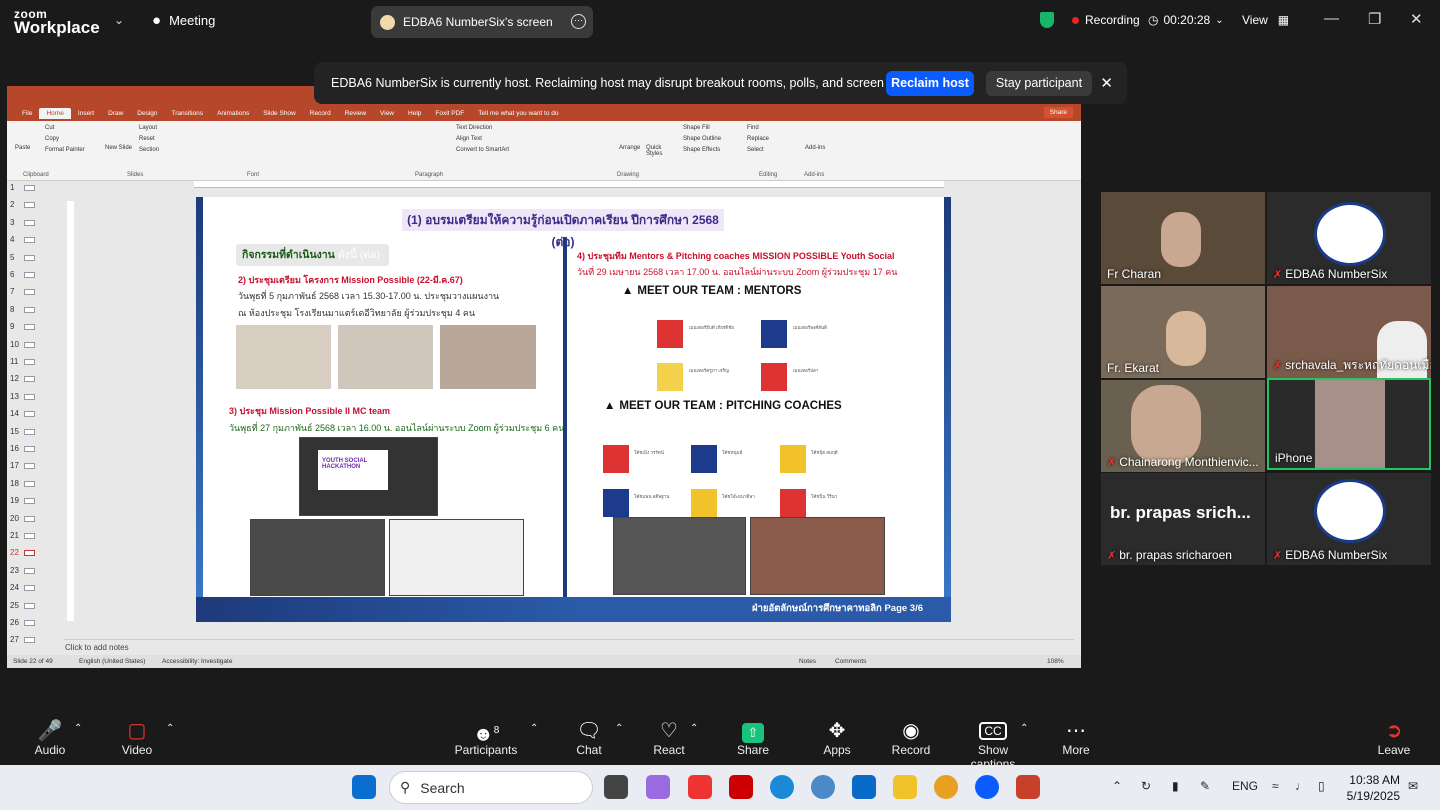  I want to click on participants-caret-icon: ⌃, so click(534, 728).